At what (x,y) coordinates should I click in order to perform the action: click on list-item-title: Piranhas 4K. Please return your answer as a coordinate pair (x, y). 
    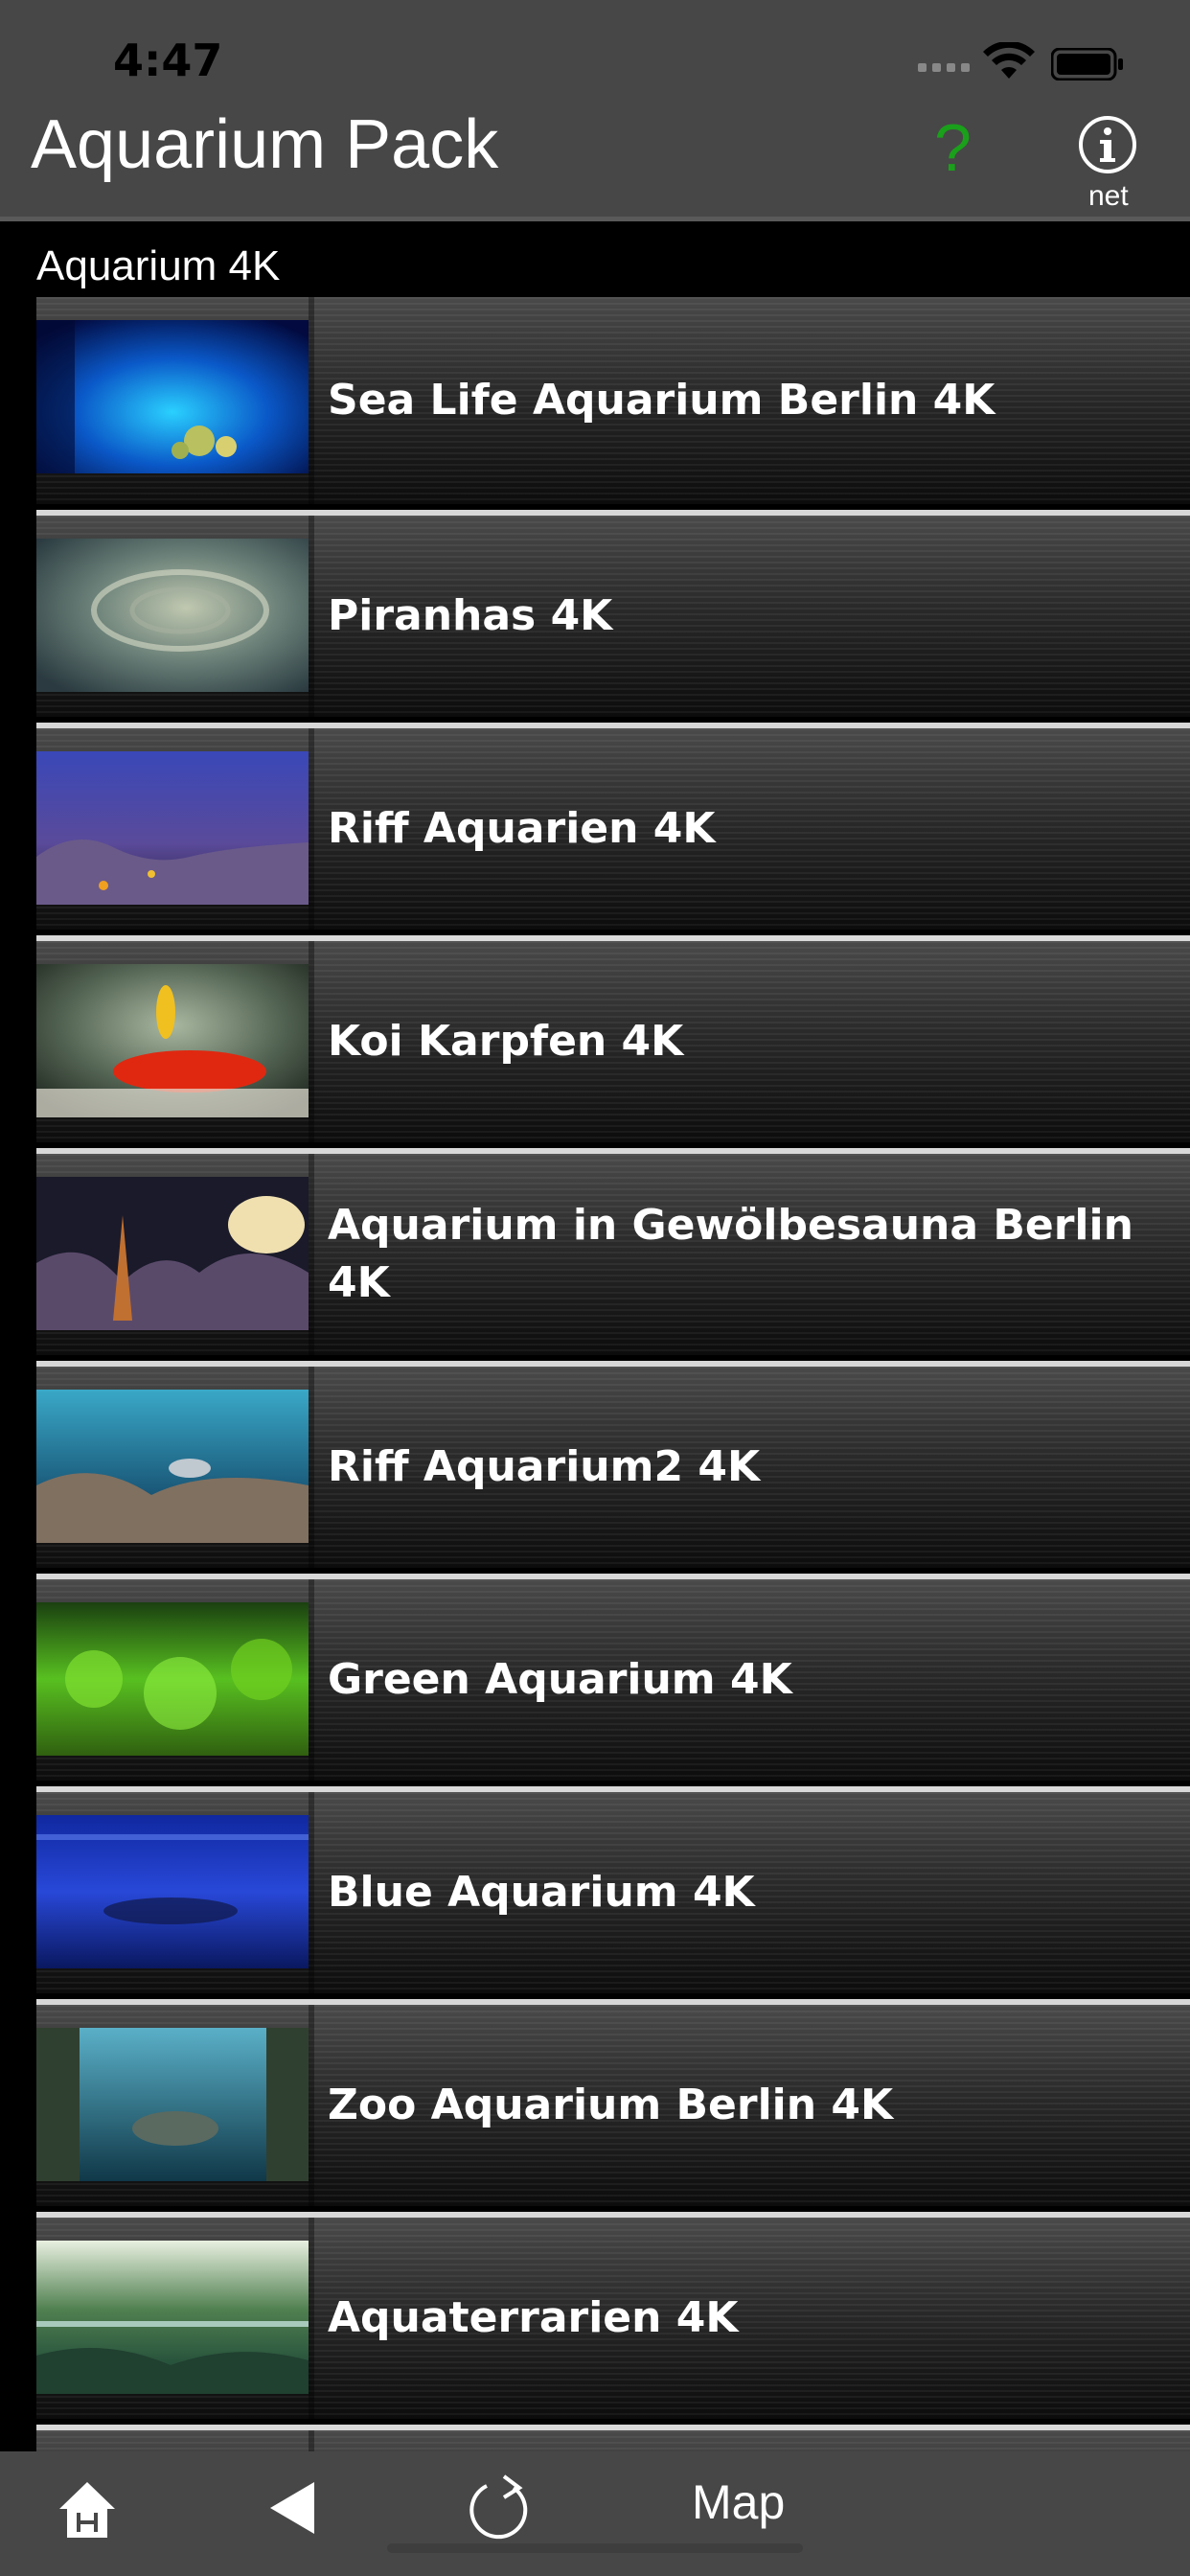
    Looking at the image, I should click on (471, 615).